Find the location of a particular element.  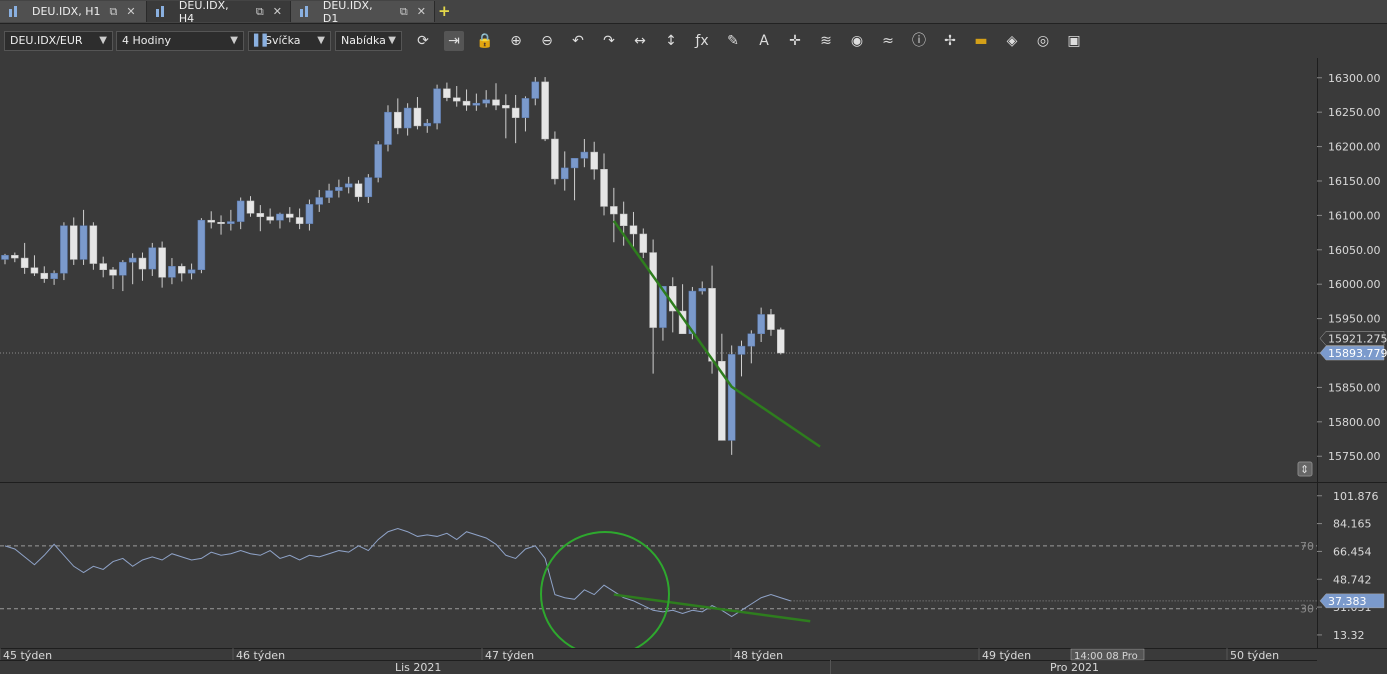

y-tick-label: 15750.00 is located at coordinates (1354, 456).